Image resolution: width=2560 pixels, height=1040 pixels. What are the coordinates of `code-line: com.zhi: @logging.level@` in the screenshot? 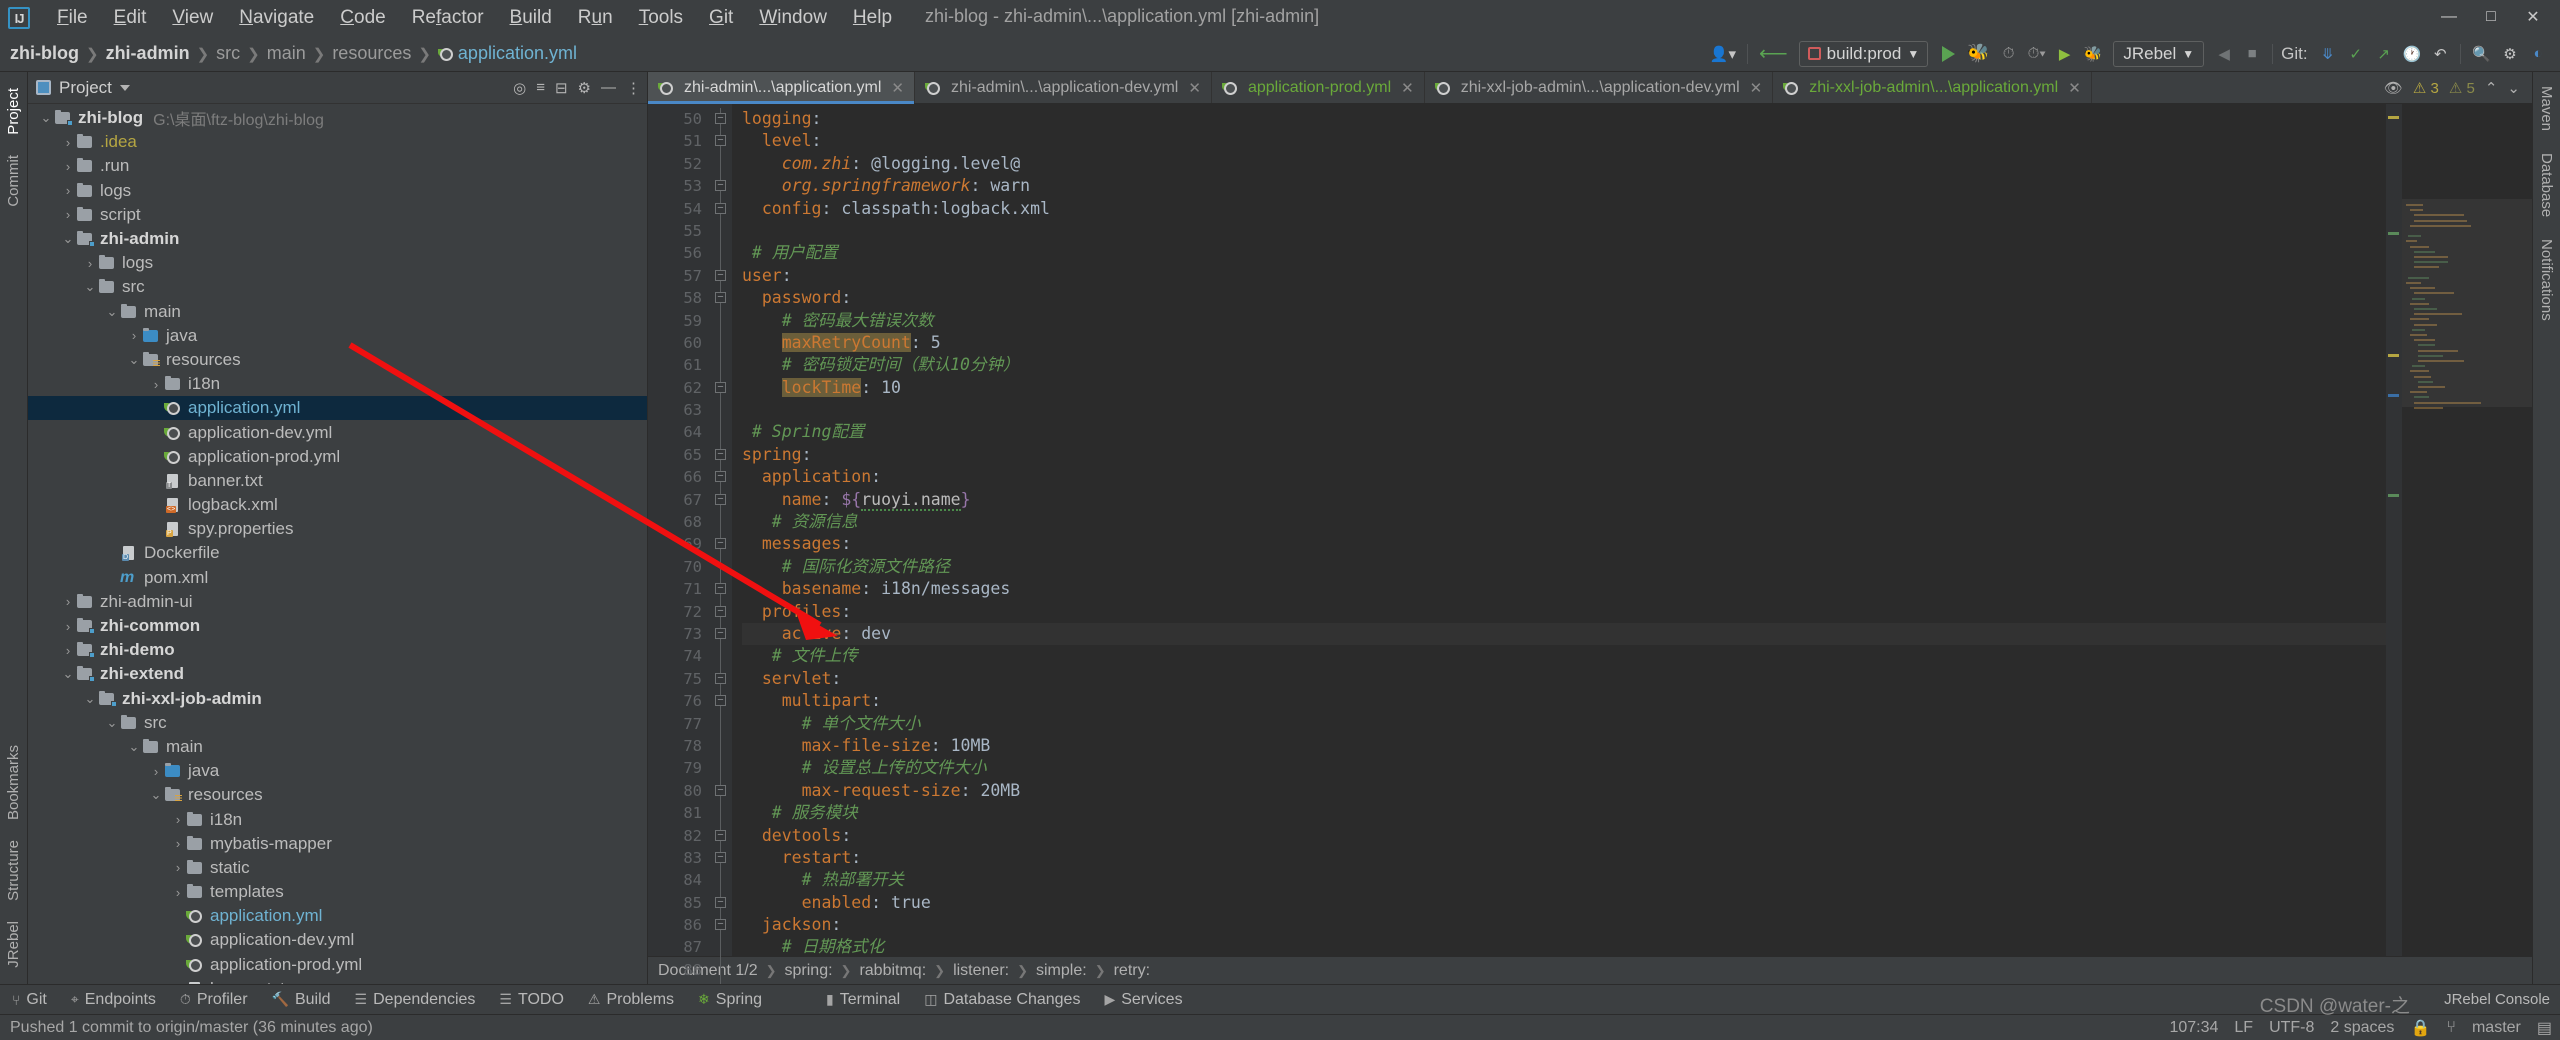 It's located at (1564, 164).